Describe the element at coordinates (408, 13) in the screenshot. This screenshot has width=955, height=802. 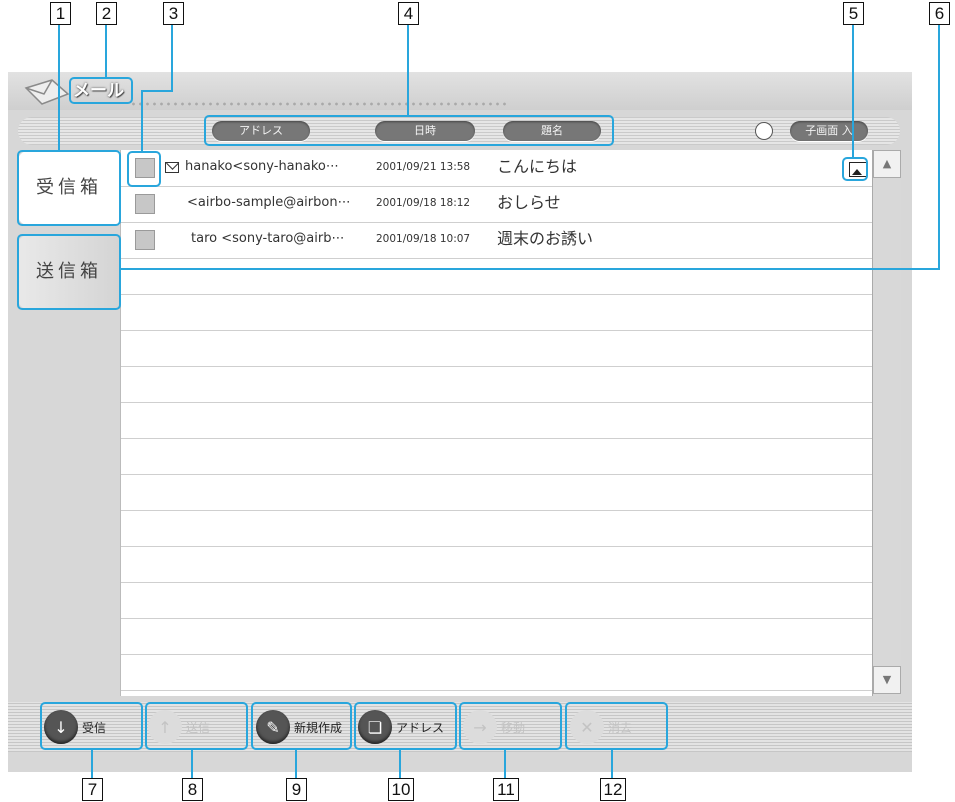
I see `callout-4: 4` at that location.